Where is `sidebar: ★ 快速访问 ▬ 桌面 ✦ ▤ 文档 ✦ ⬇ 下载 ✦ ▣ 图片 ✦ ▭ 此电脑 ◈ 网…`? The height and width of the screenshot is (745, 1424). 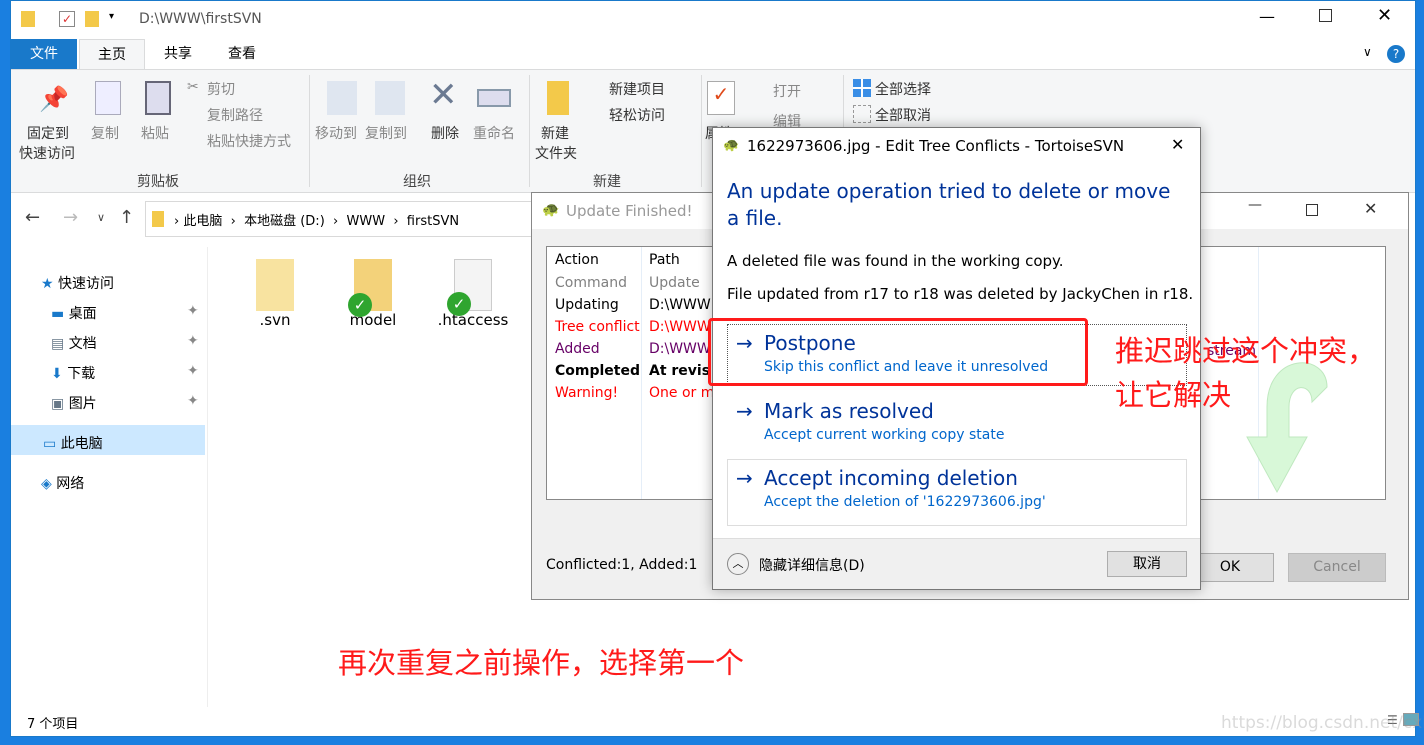 sidebar: ★ 快速访问 ▬ 桌面 ✦ ▤ 文档 ✦ ⬇ 下载 ✦ ▣ 图片 ✦ ▭ 此电脑 ◈ 网… is located at coordinates (109, 477).